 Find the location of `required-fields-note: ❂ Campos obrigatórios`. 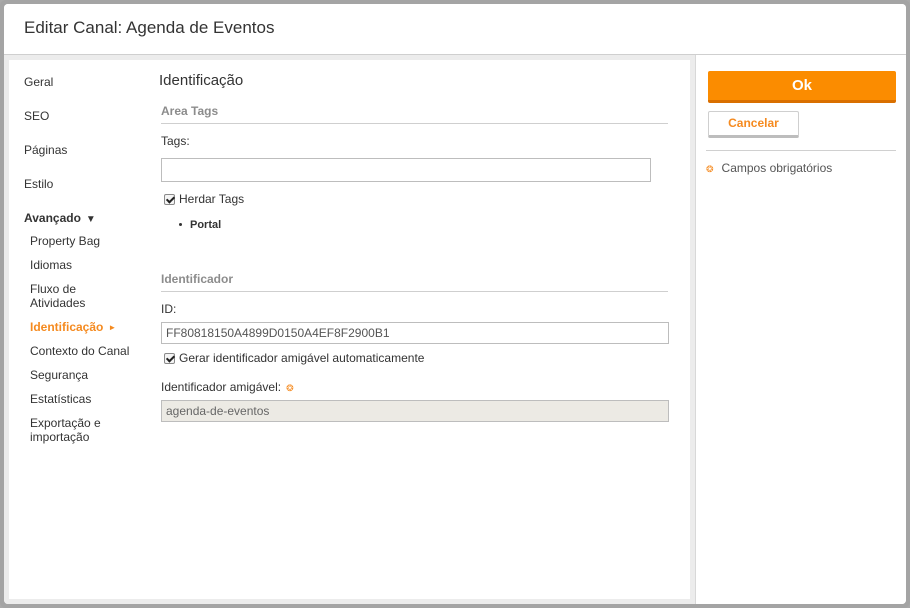

required-fields-note: ❂ Campos obrigatórios is located at coordinates (769, 168).